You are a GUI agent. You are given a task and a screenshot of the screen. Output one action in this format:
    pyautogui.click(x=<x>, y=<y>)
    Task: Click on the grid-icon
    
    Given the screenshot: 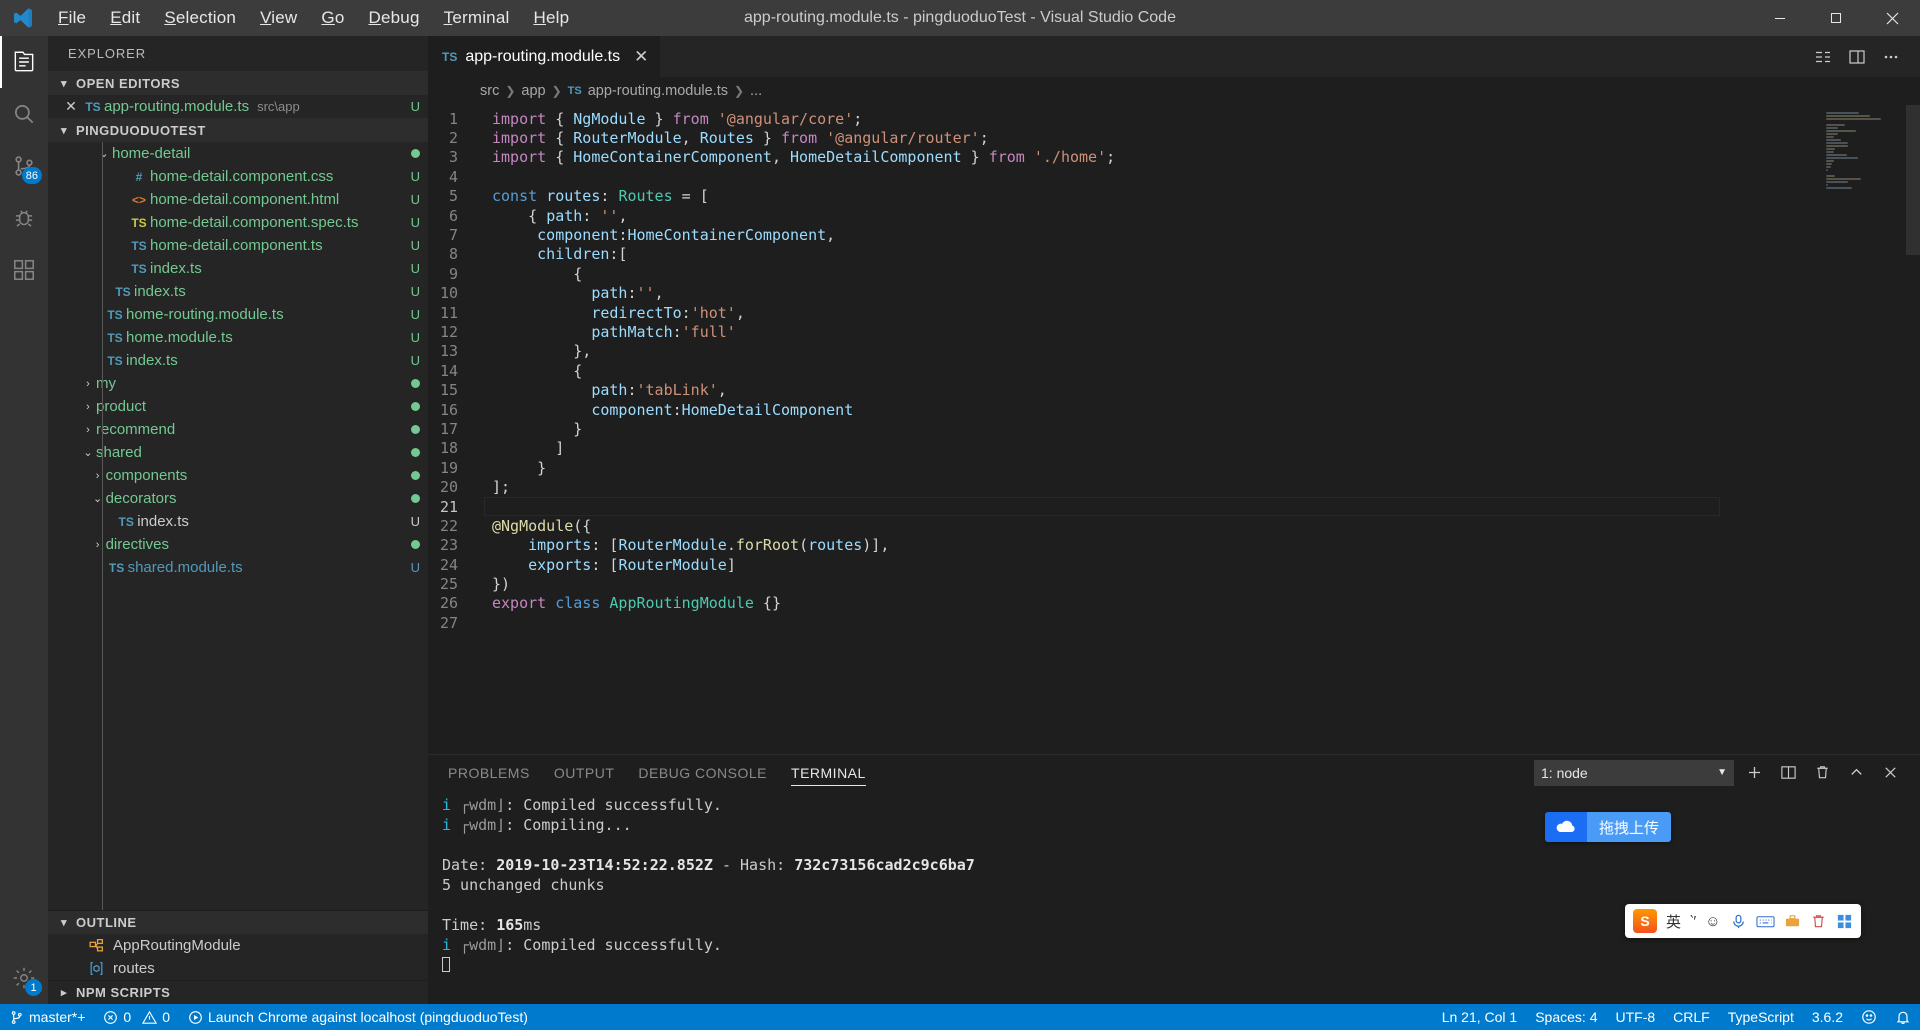 What is the action you would take?
    pyautogui.click(x=1844, y=921)
    